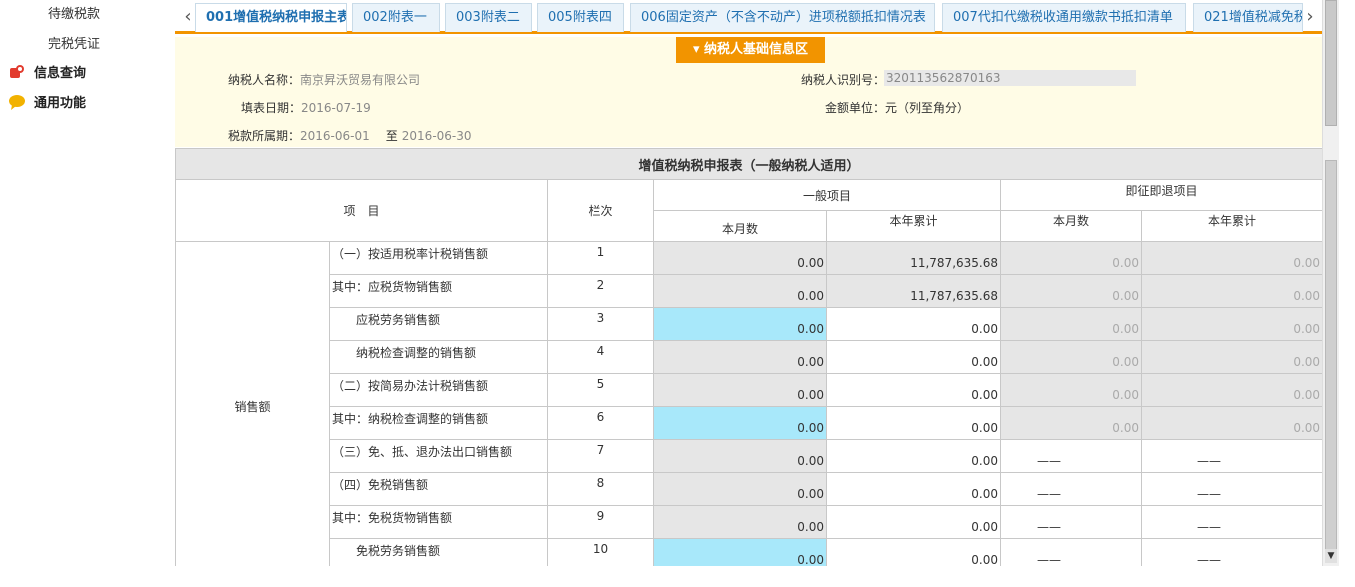 This screenshot has height=587, width=1355. I want to click on row-item: （一）按适用税率计税销售额, so click(438, 258).